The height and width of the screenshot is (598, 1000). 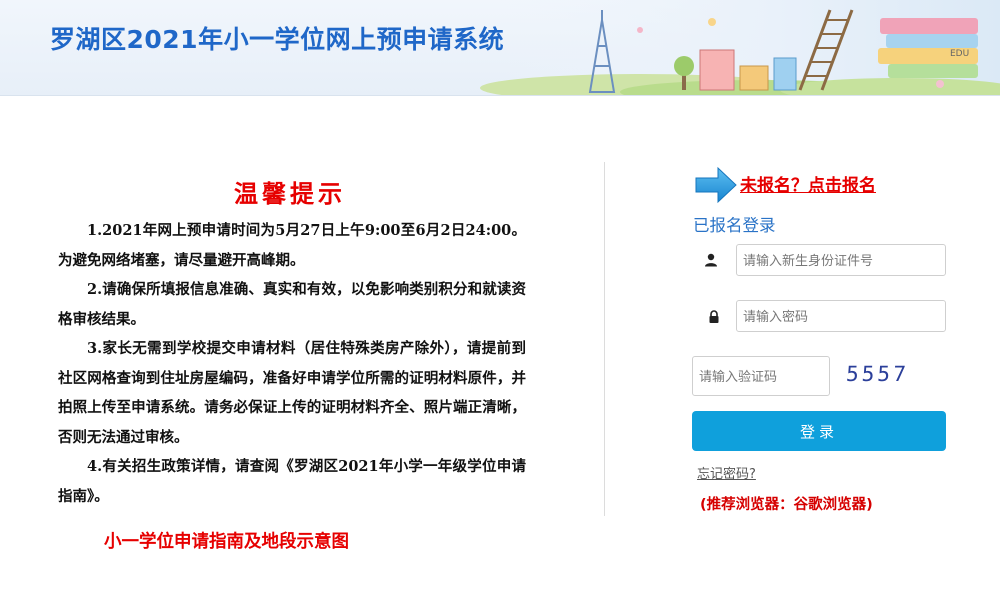 What do you see at coordinates (292, 481) in the screenshot?
I see `notice-paragraph-4: 4.有关招生政策详情，请查阅《罗湖区2021年小学一年级学位申请指南》。` at bounding box center [292, 481].